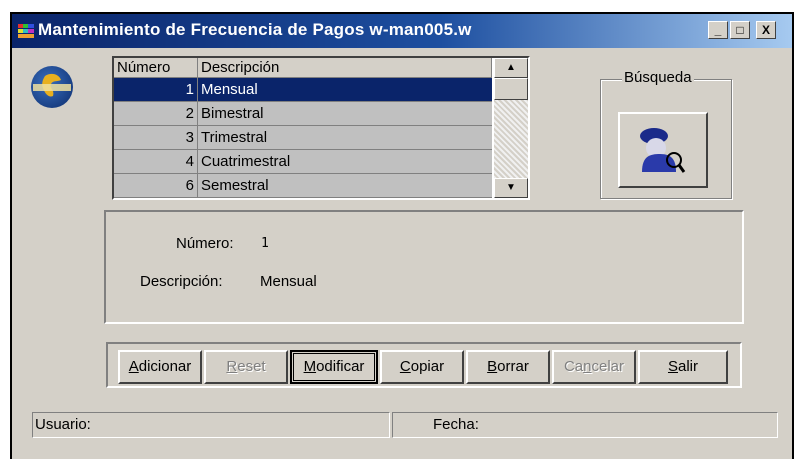  I want to click on scroll-down-button: ▼, so click(511, 188).